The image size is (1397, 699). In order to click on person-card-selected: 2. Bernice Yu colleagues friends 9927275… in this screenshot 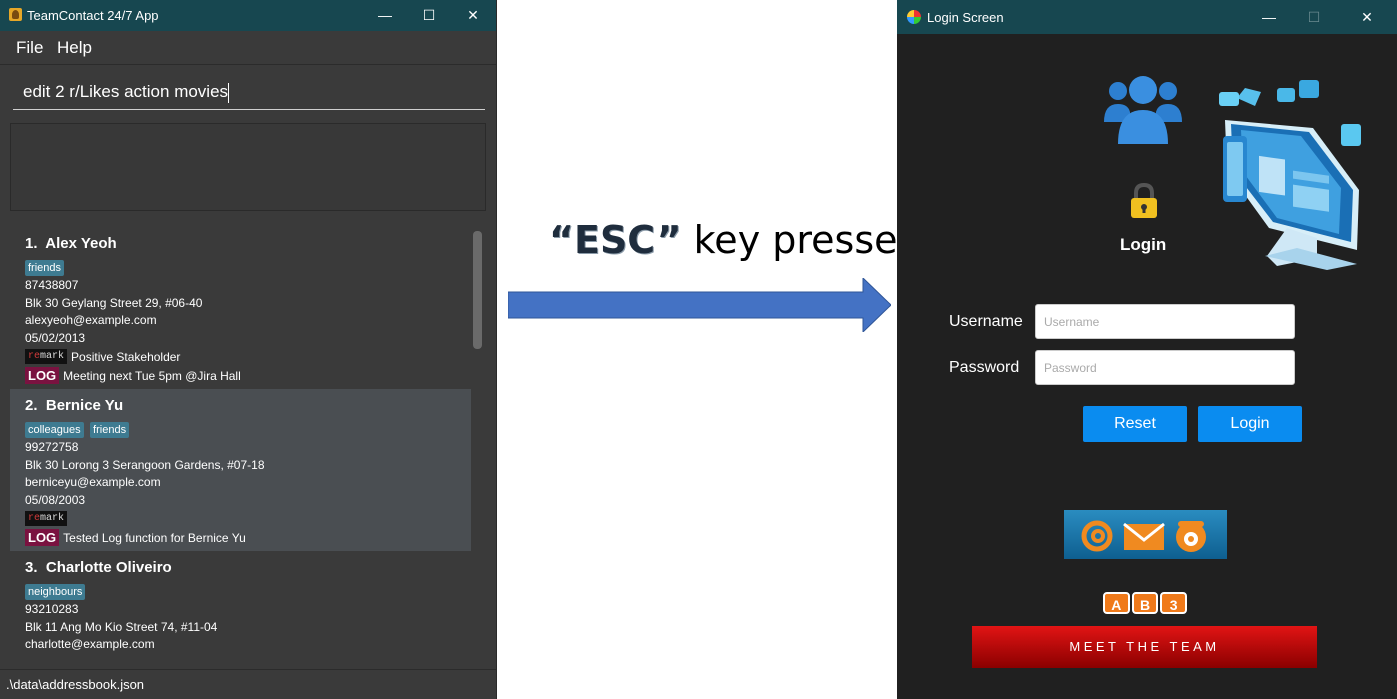, I will do `click(240, 470)`.